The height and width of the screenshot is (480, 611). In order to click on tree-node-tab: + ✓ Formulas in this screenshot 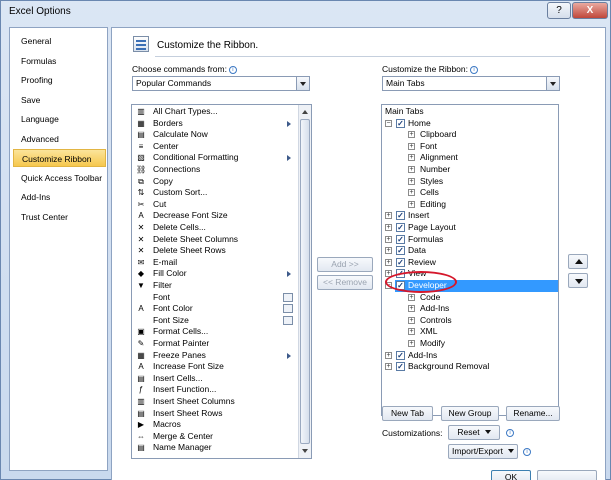, I will do `click(470, 240)`.